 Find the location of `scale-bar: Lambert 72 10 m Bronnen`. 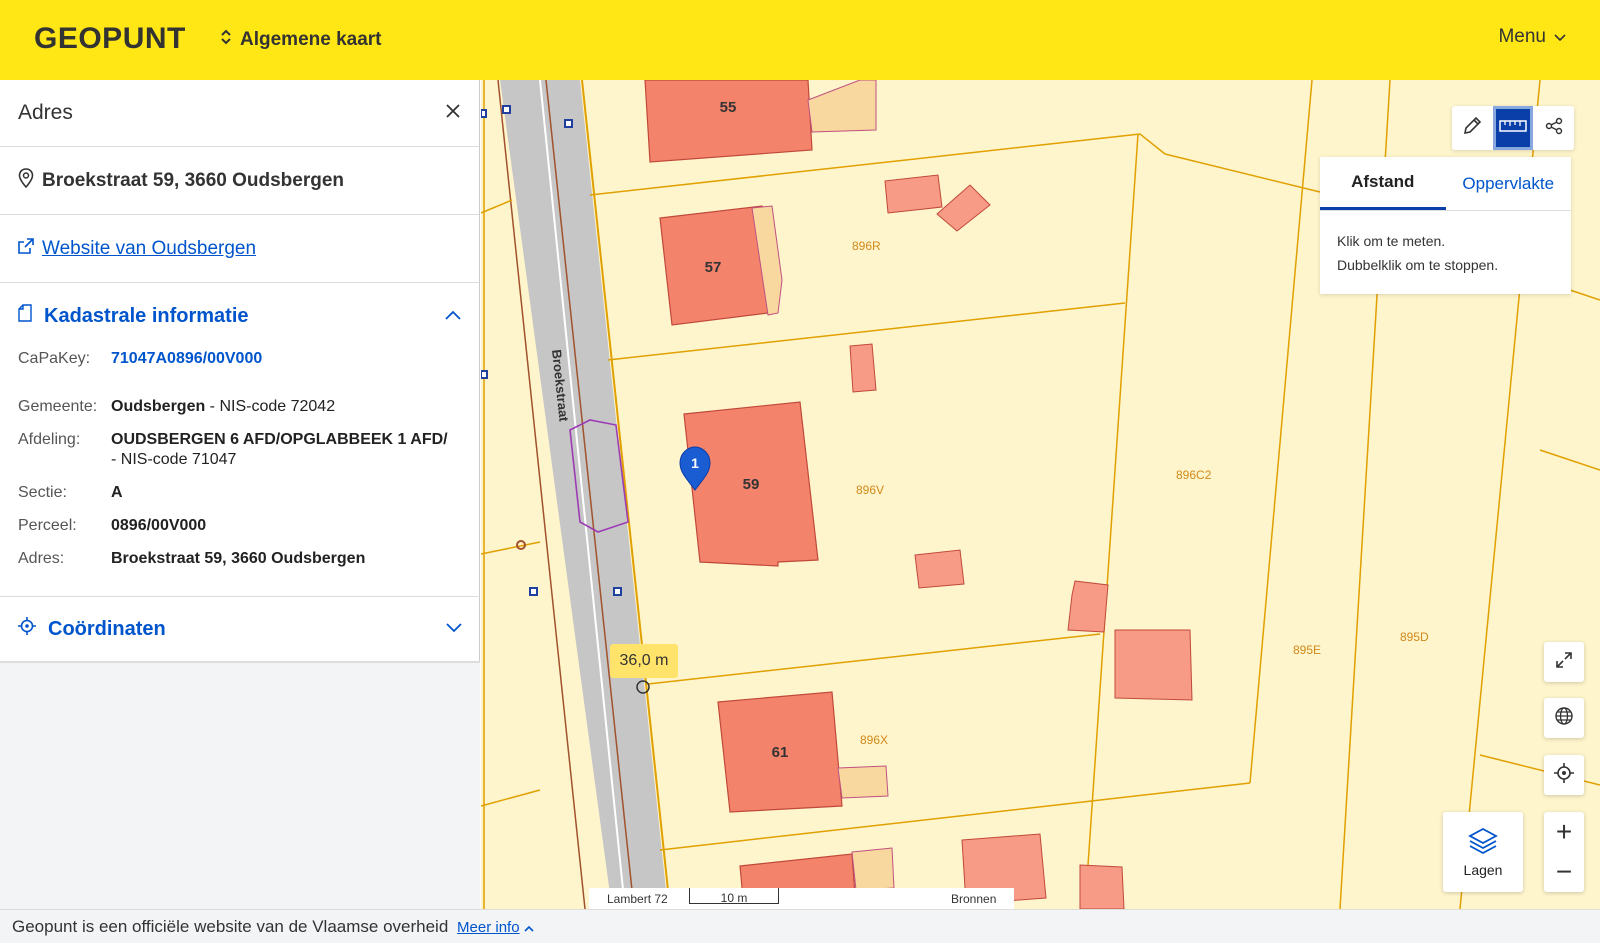

scale-bar: Lambert 72 10 m Bronnen is located at coordinates (801, 898).